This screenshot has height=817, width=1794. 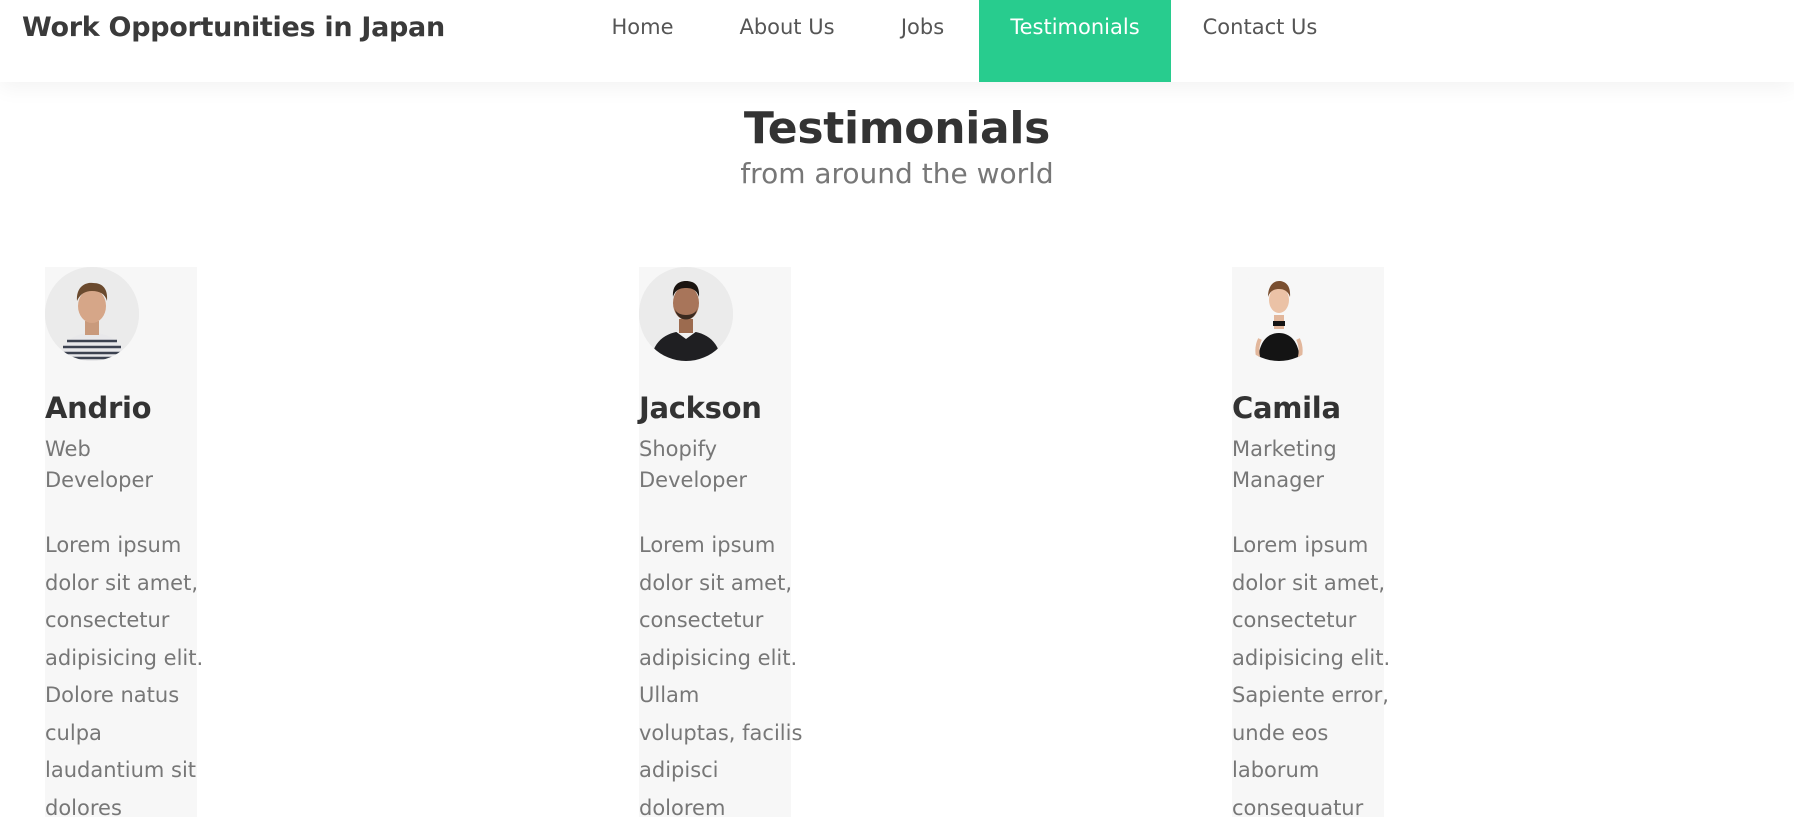 I want to click on testimonial-role: Marketing Manager, so click(x=1284, y=464).